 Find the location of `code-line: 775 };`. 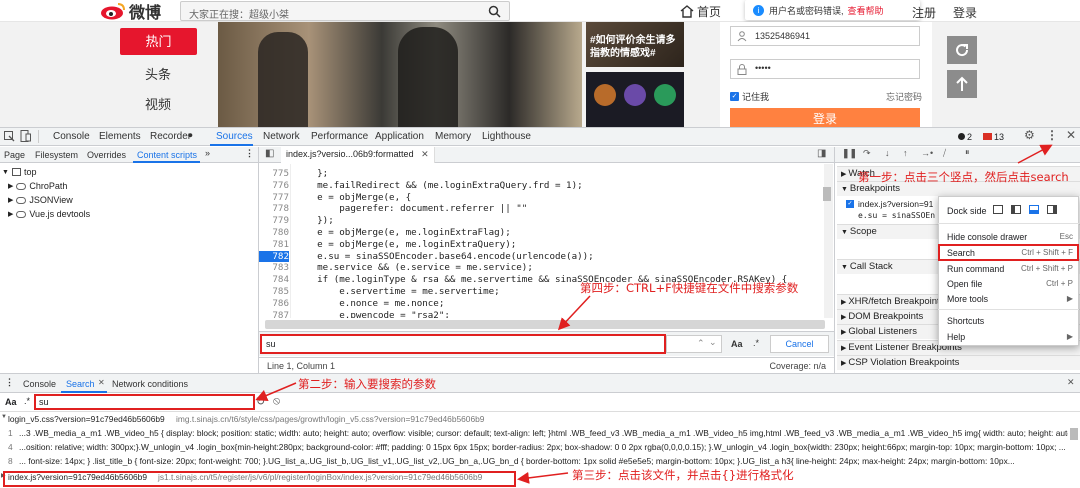

code-line: 775 }; is located at coordinates (541, 174).